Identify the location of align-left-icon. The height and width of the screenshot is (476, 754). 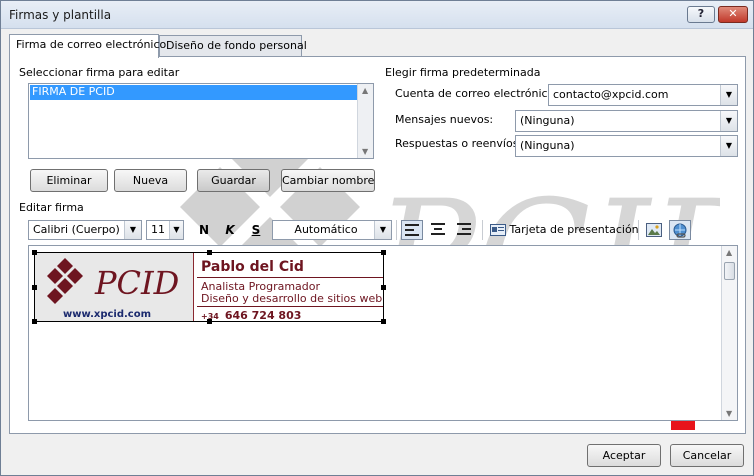
(412, 230).